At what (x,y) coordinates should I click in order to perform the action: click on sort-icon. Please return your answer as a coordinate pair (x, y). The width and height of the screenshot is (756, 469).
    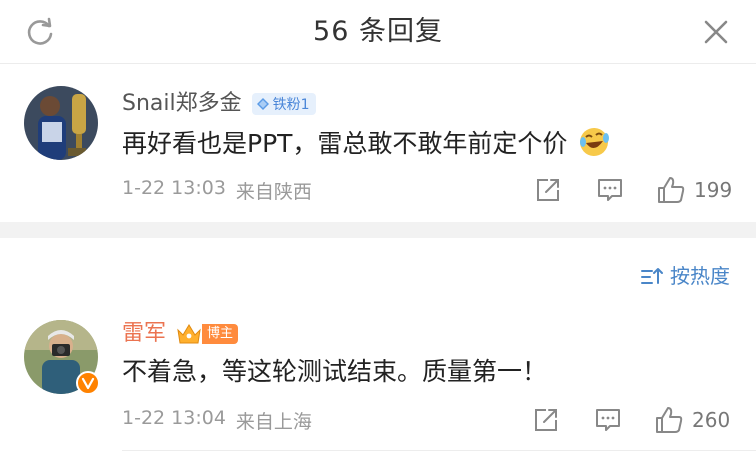
    Looking at the image, I should click on (652, 276).